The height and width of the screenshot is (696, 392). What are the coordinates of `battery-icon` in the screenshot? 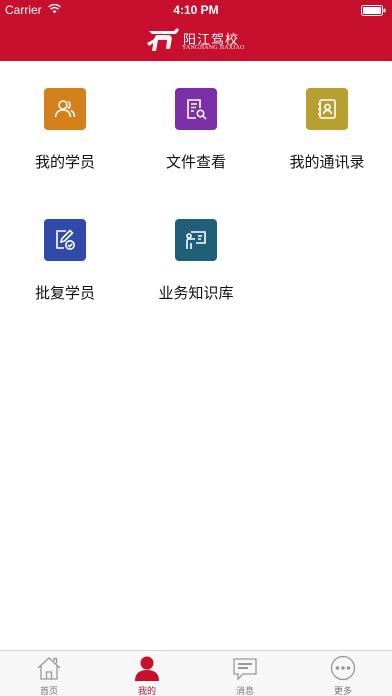 It's located at (373, 10).